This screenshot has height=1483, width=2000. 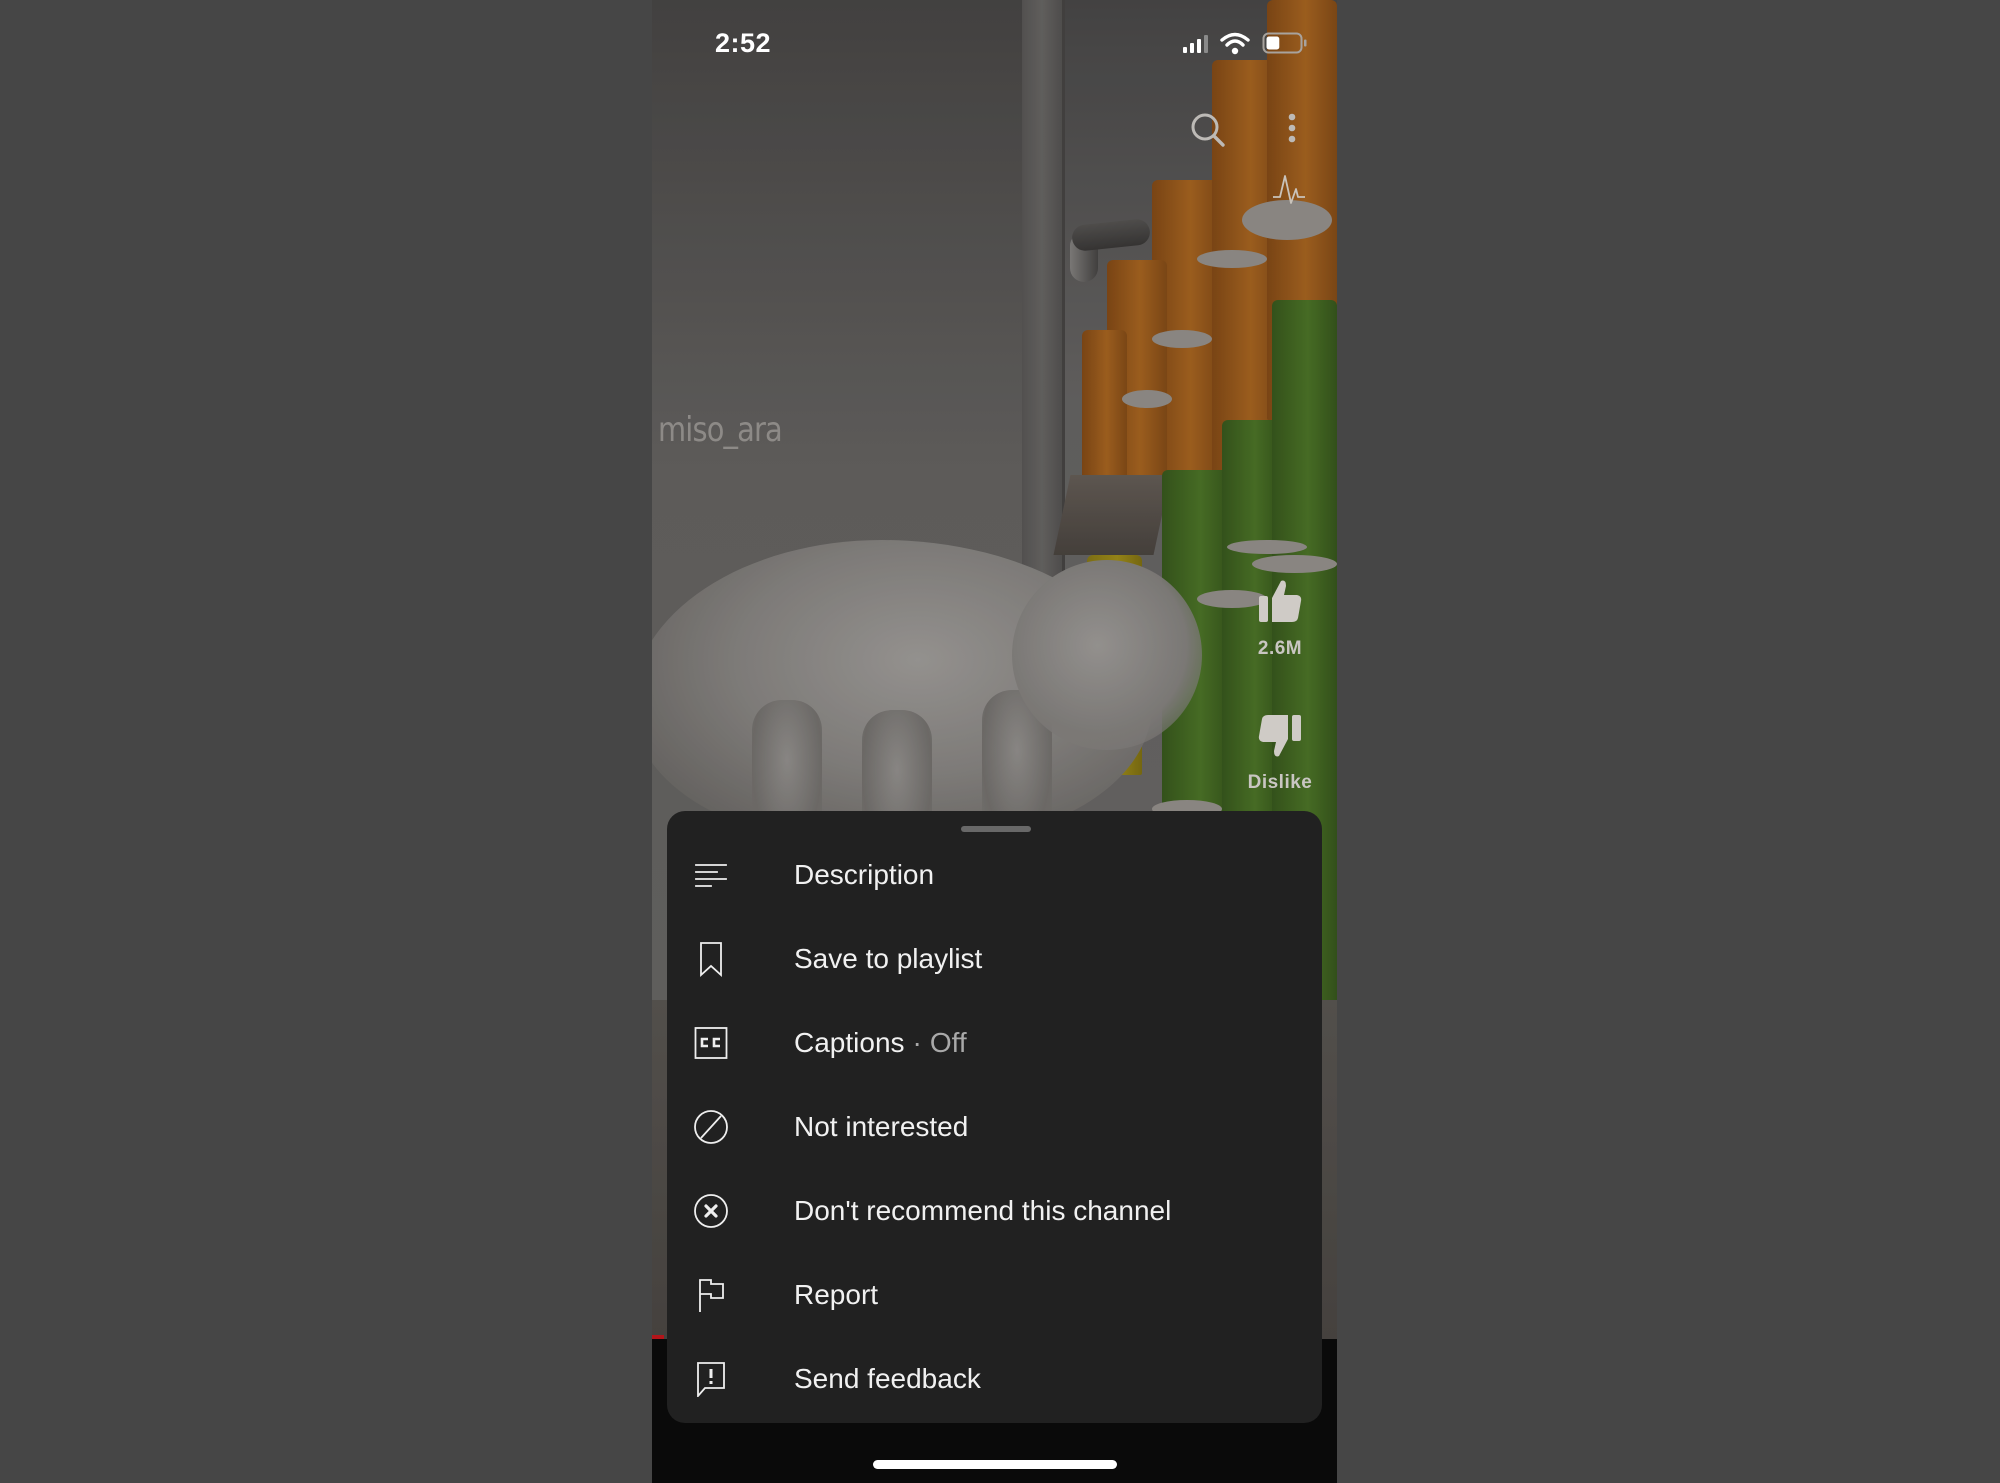 I want to click on menu-item-label: Save to playlist, so click(x=888, y=958).